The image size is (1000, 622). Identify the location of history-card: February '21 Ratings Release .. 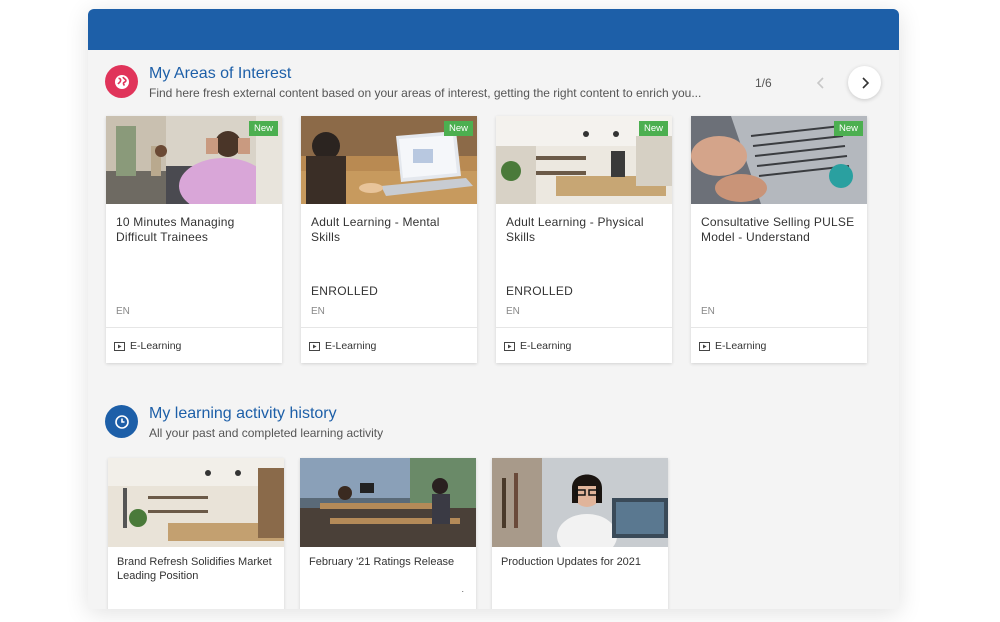
(388, 533).